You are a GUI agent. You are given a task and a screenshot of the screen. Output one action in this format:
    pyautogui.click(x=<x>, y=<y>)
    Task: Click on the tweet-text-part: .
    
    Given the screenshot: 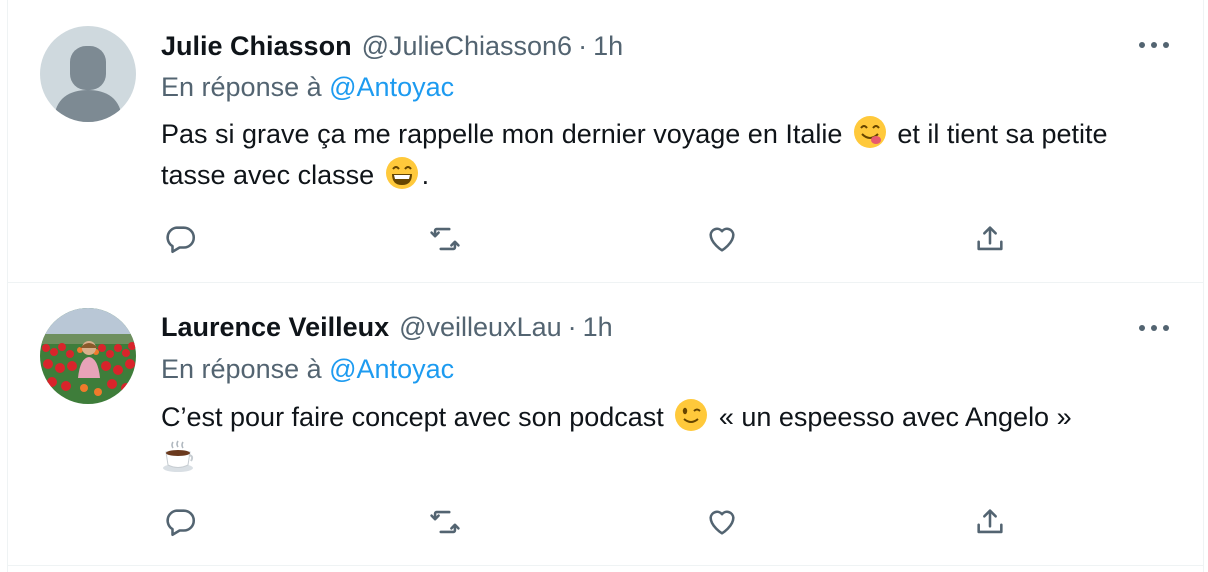 What is the action you would take?
    pyautogui.click(x=425, y=175)
    